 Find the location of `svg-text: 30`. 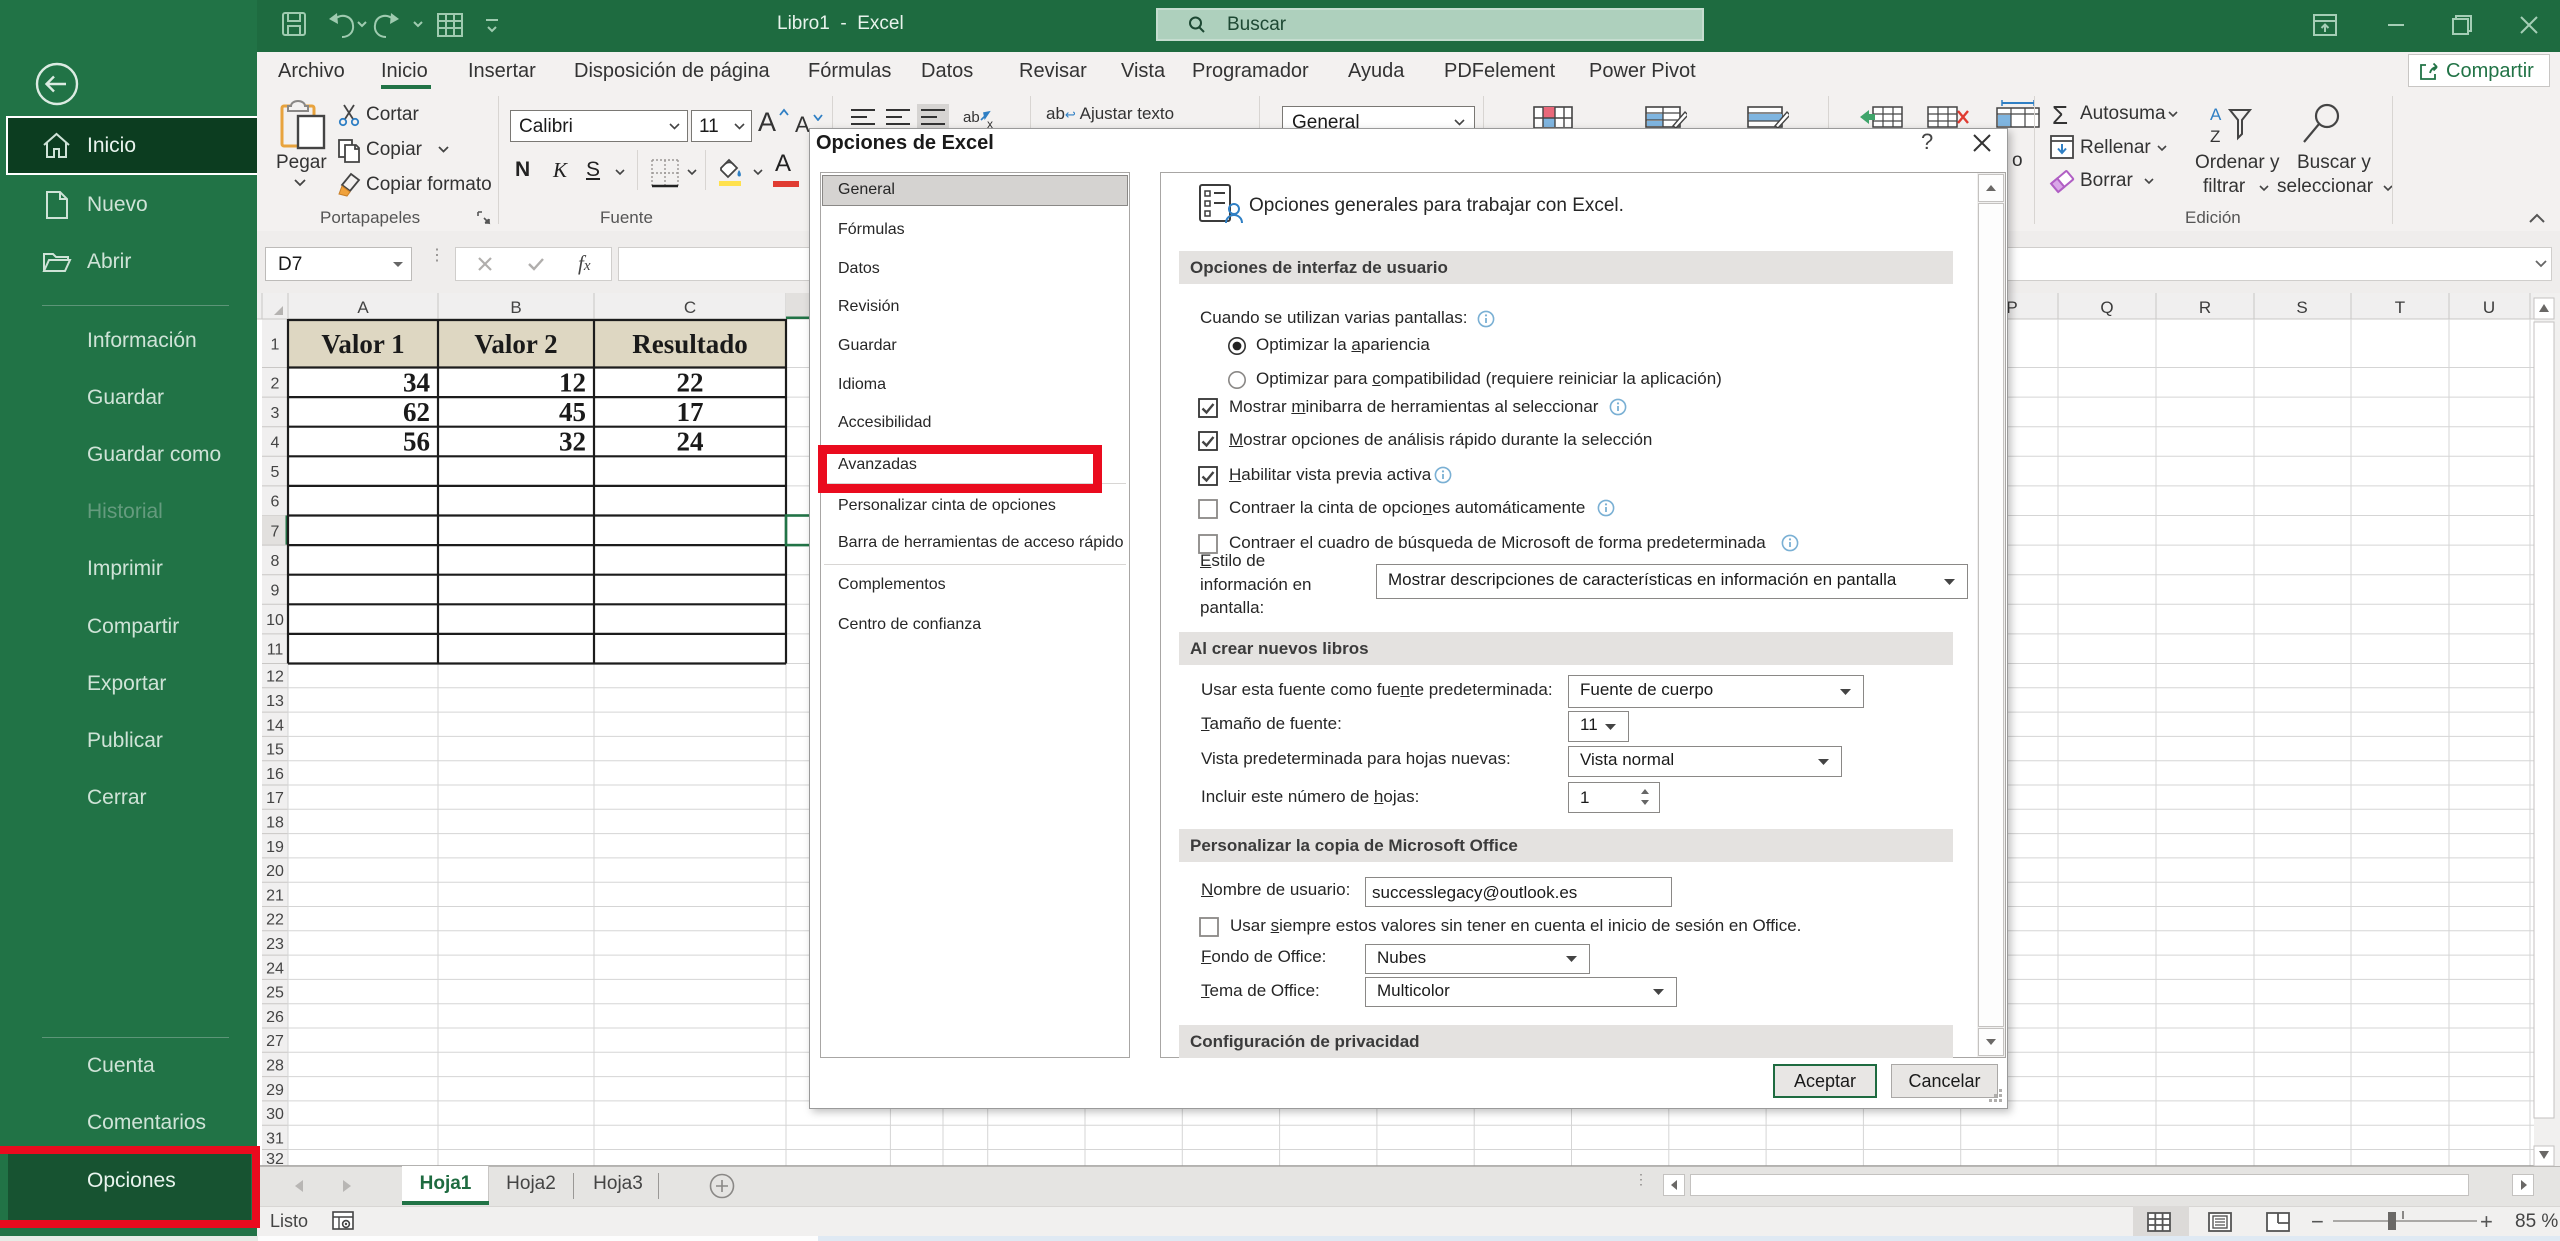

svg-text: 30 is located at coordinates (275, 1114).